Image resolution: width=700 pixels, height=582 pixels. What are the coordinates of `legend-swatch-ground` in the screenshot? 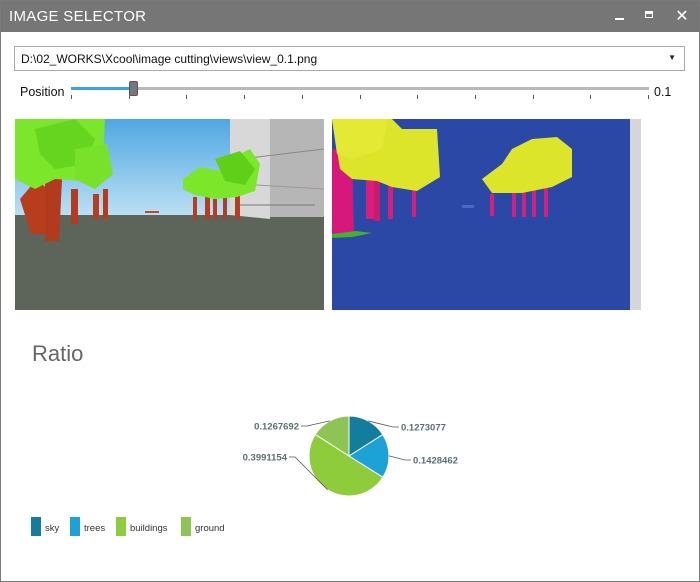 It's located at (186, 526).